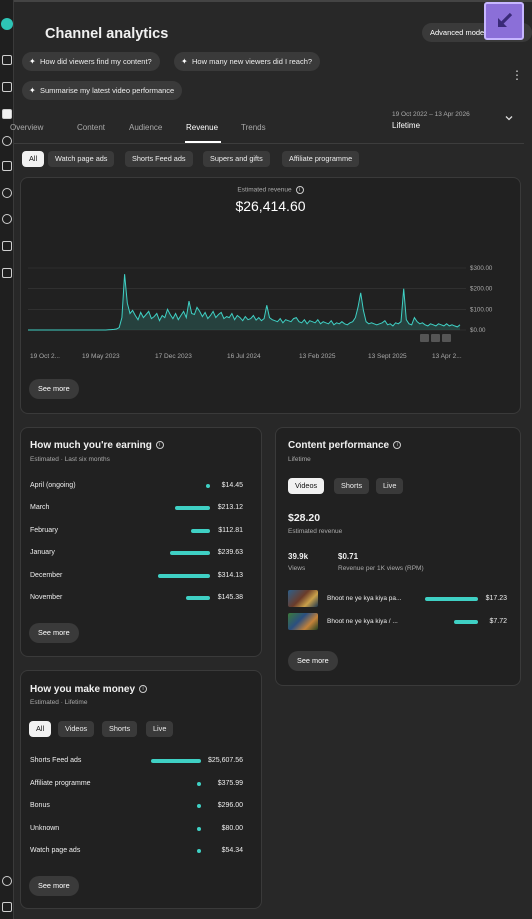 This screenshot has height=919, width=532. What do you see at coordinates (317, 356) in the screenshot?
I see `x-tick-label: 13 Feb 2025` at bounding box center [317, 356].